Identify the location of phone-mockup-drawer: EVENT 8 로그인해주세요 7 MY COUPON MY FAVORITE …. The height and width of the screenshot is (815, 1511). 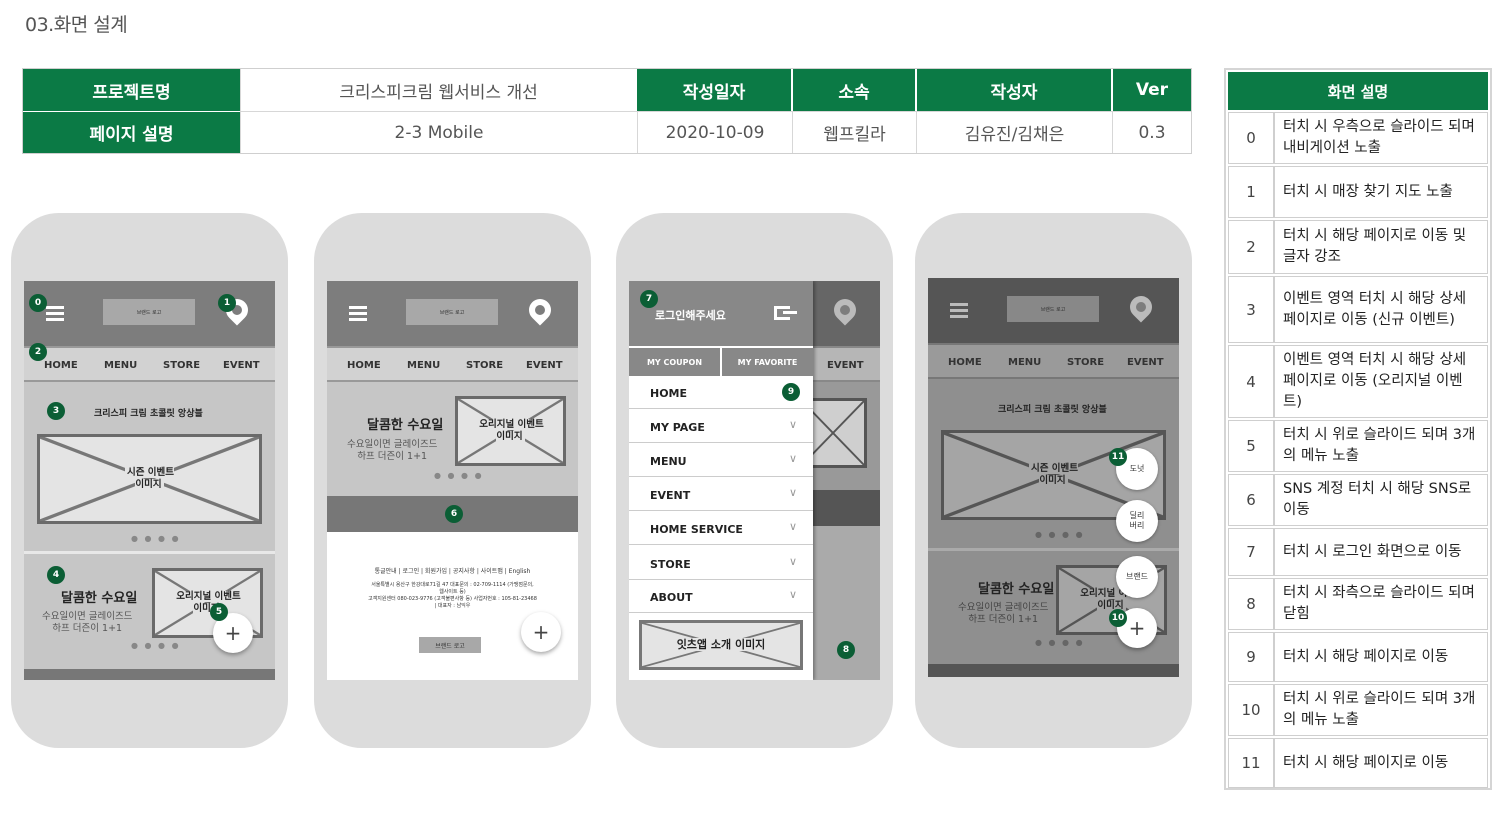
(754, 480).